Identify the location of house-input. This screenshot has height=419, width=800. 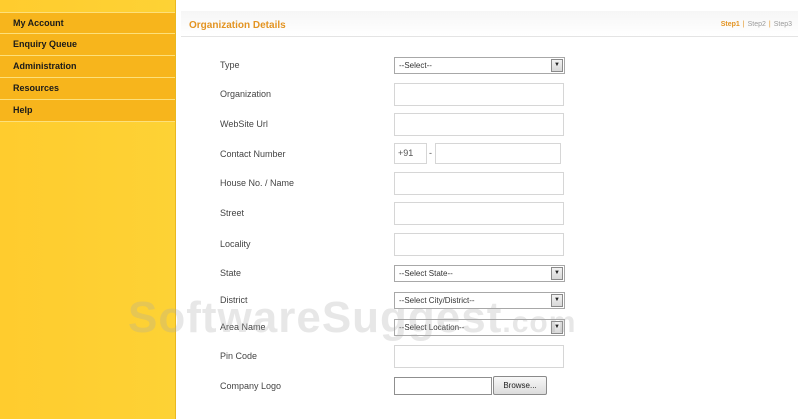
(479, 183).